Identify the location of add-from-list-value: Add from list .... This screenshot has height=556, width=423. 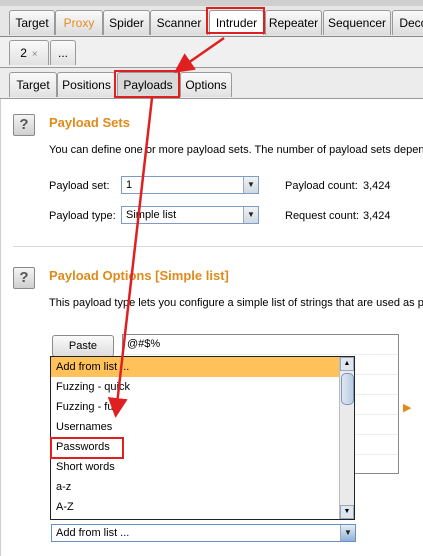
(93, 533).